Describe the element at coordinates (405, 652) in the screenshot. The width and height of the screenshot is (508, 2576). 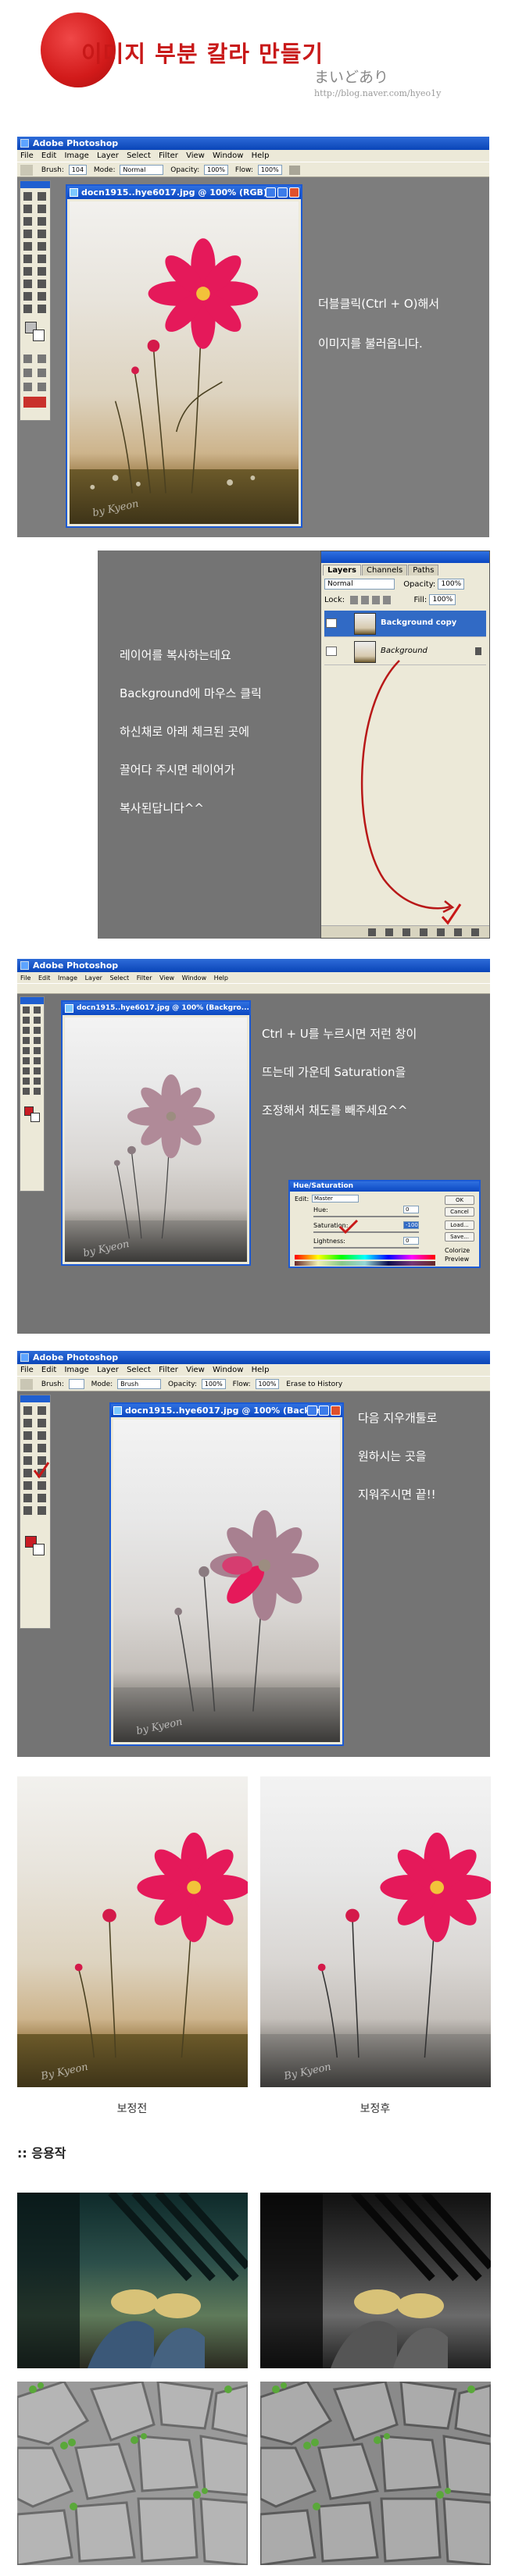
I see `layer-background: Background` at that location.